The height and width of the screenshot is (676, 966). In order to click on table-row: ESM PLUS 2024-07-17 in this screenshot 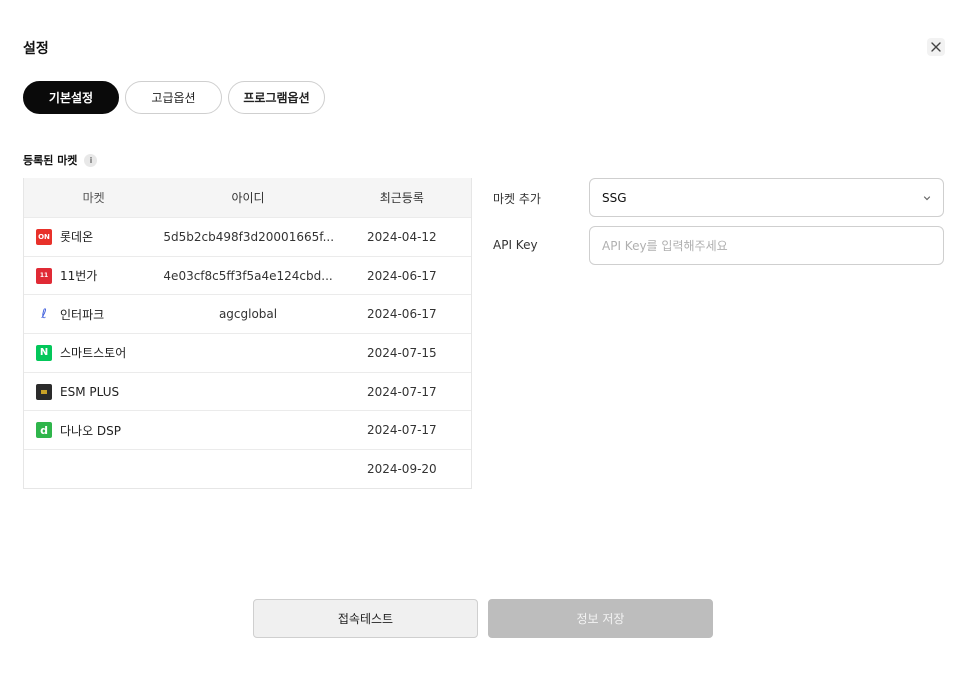, I will do `click(247, 391)`.